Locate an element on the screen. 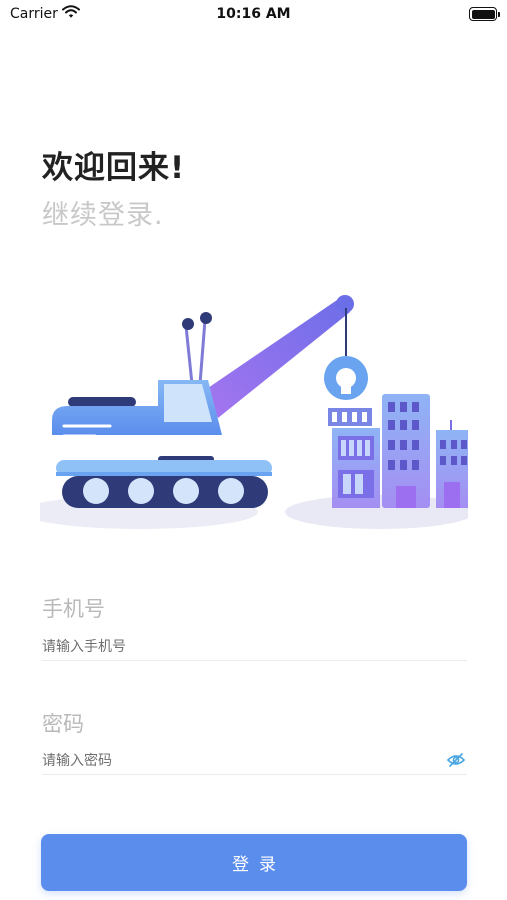  battery-icon is located at coordinates (484, 14).